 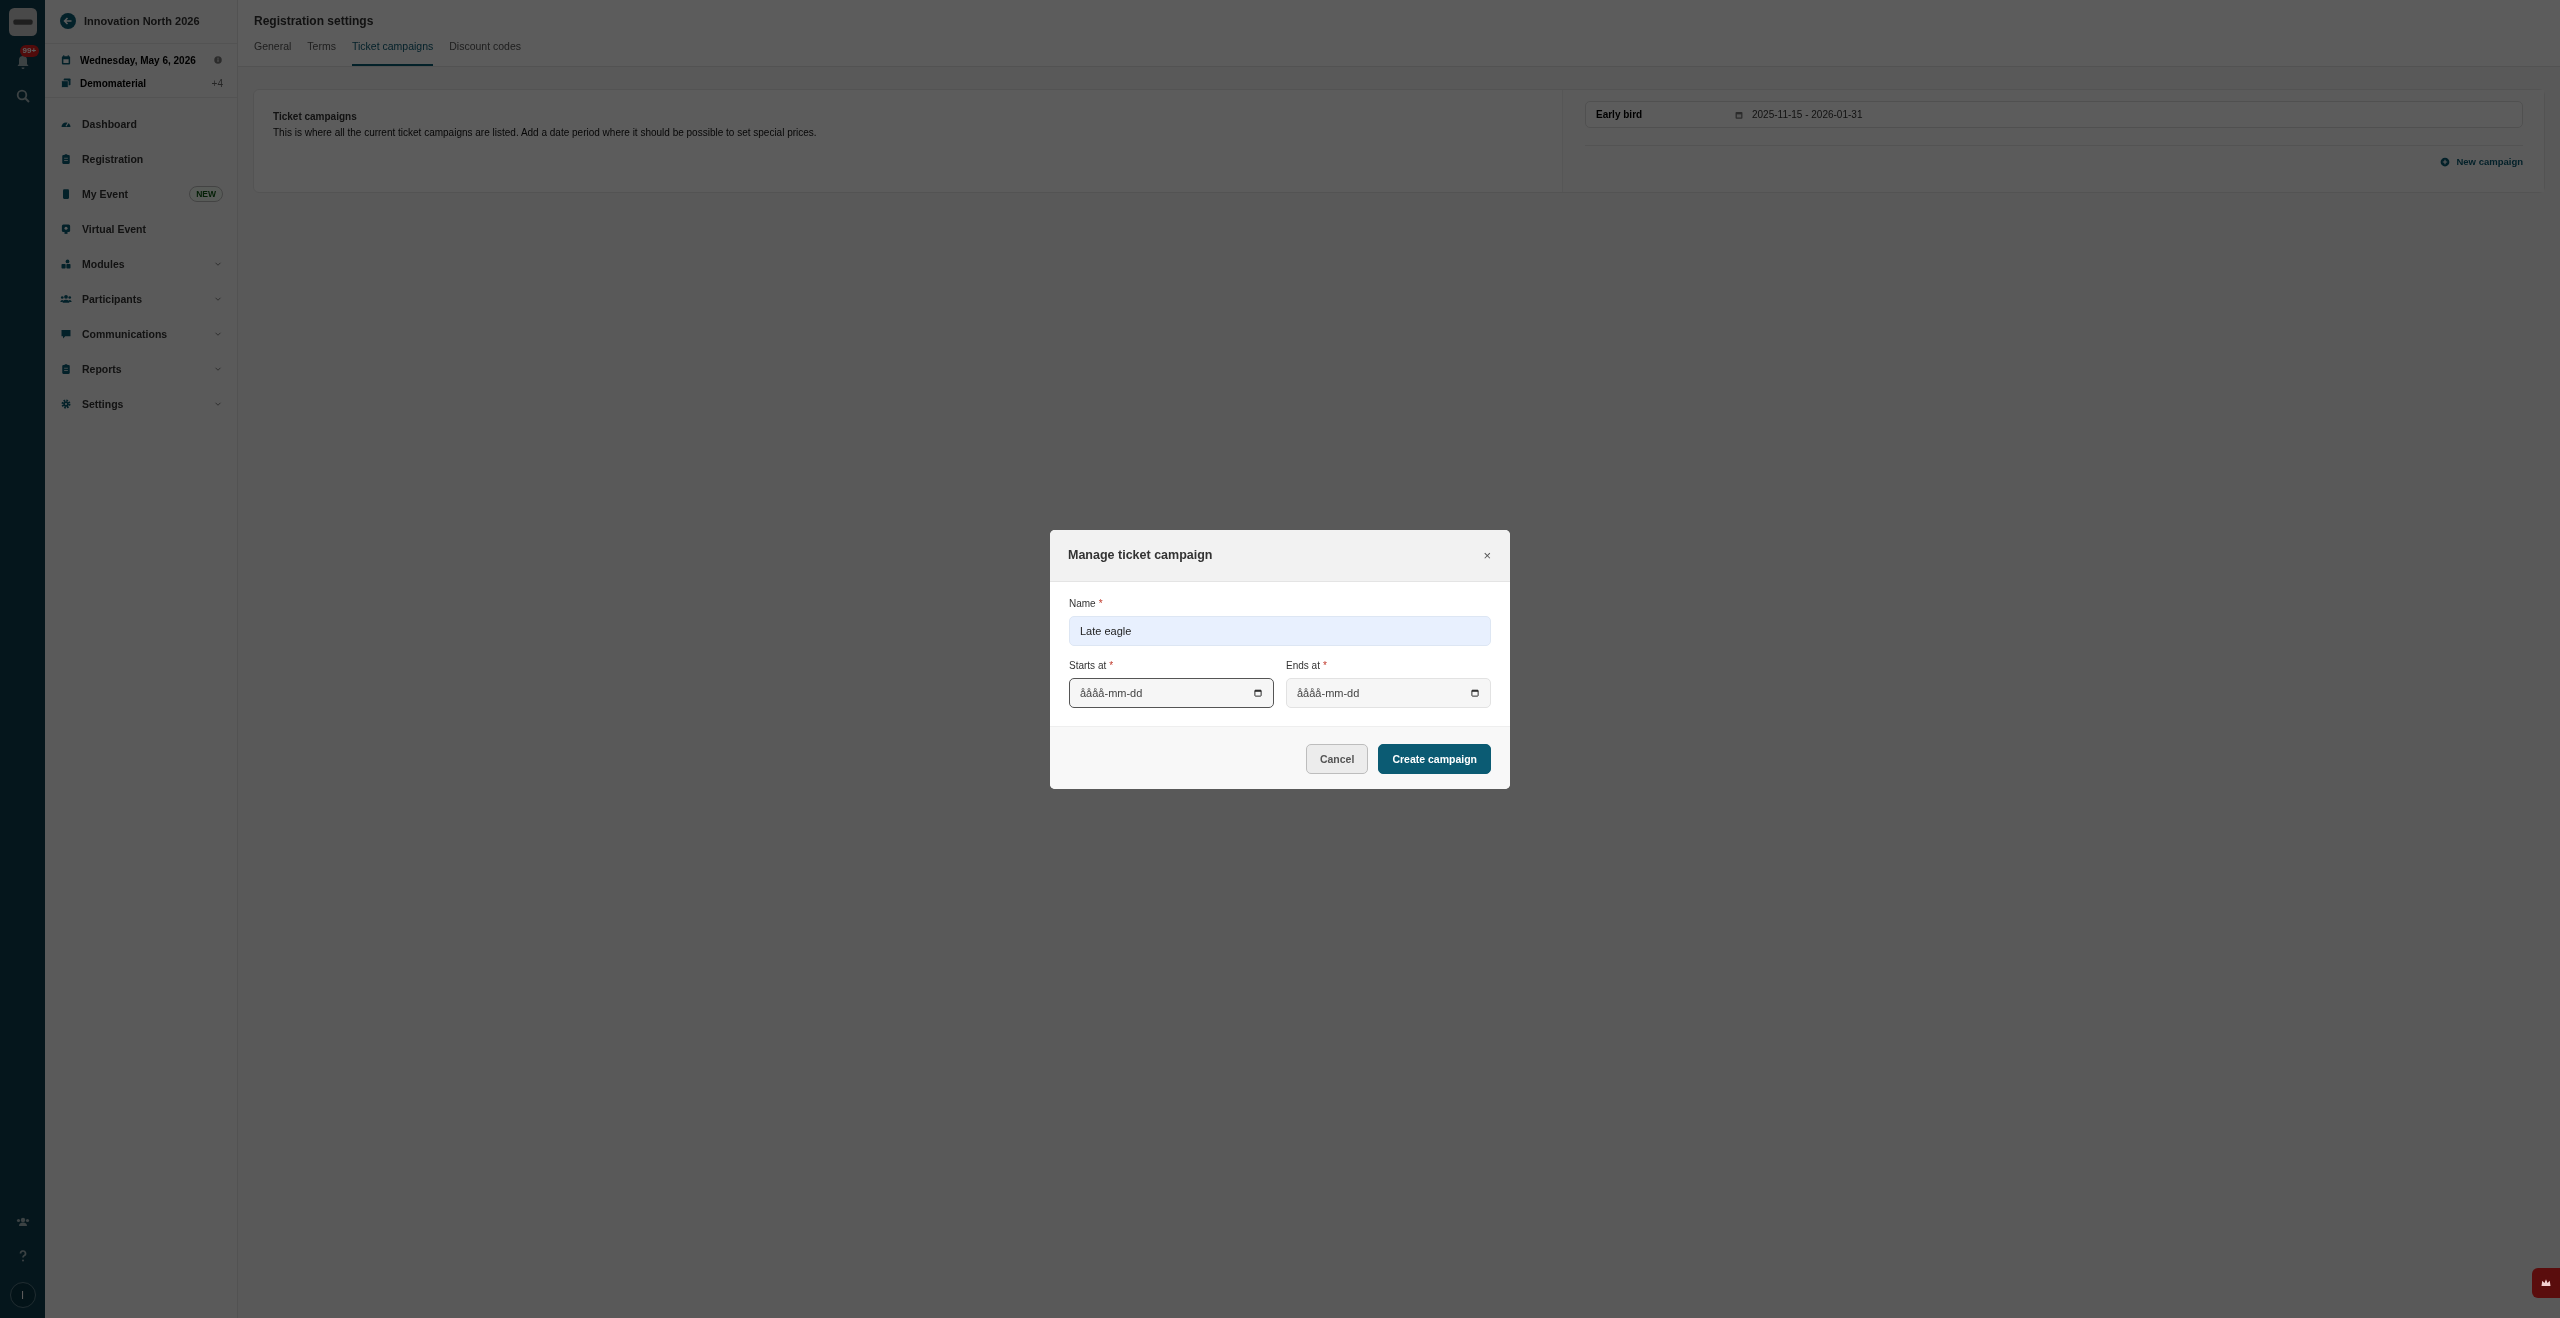 What do you see at coordinates (66, 228) in the screenshot?
I see `monitor-icon` at bounding box center [66, 228].